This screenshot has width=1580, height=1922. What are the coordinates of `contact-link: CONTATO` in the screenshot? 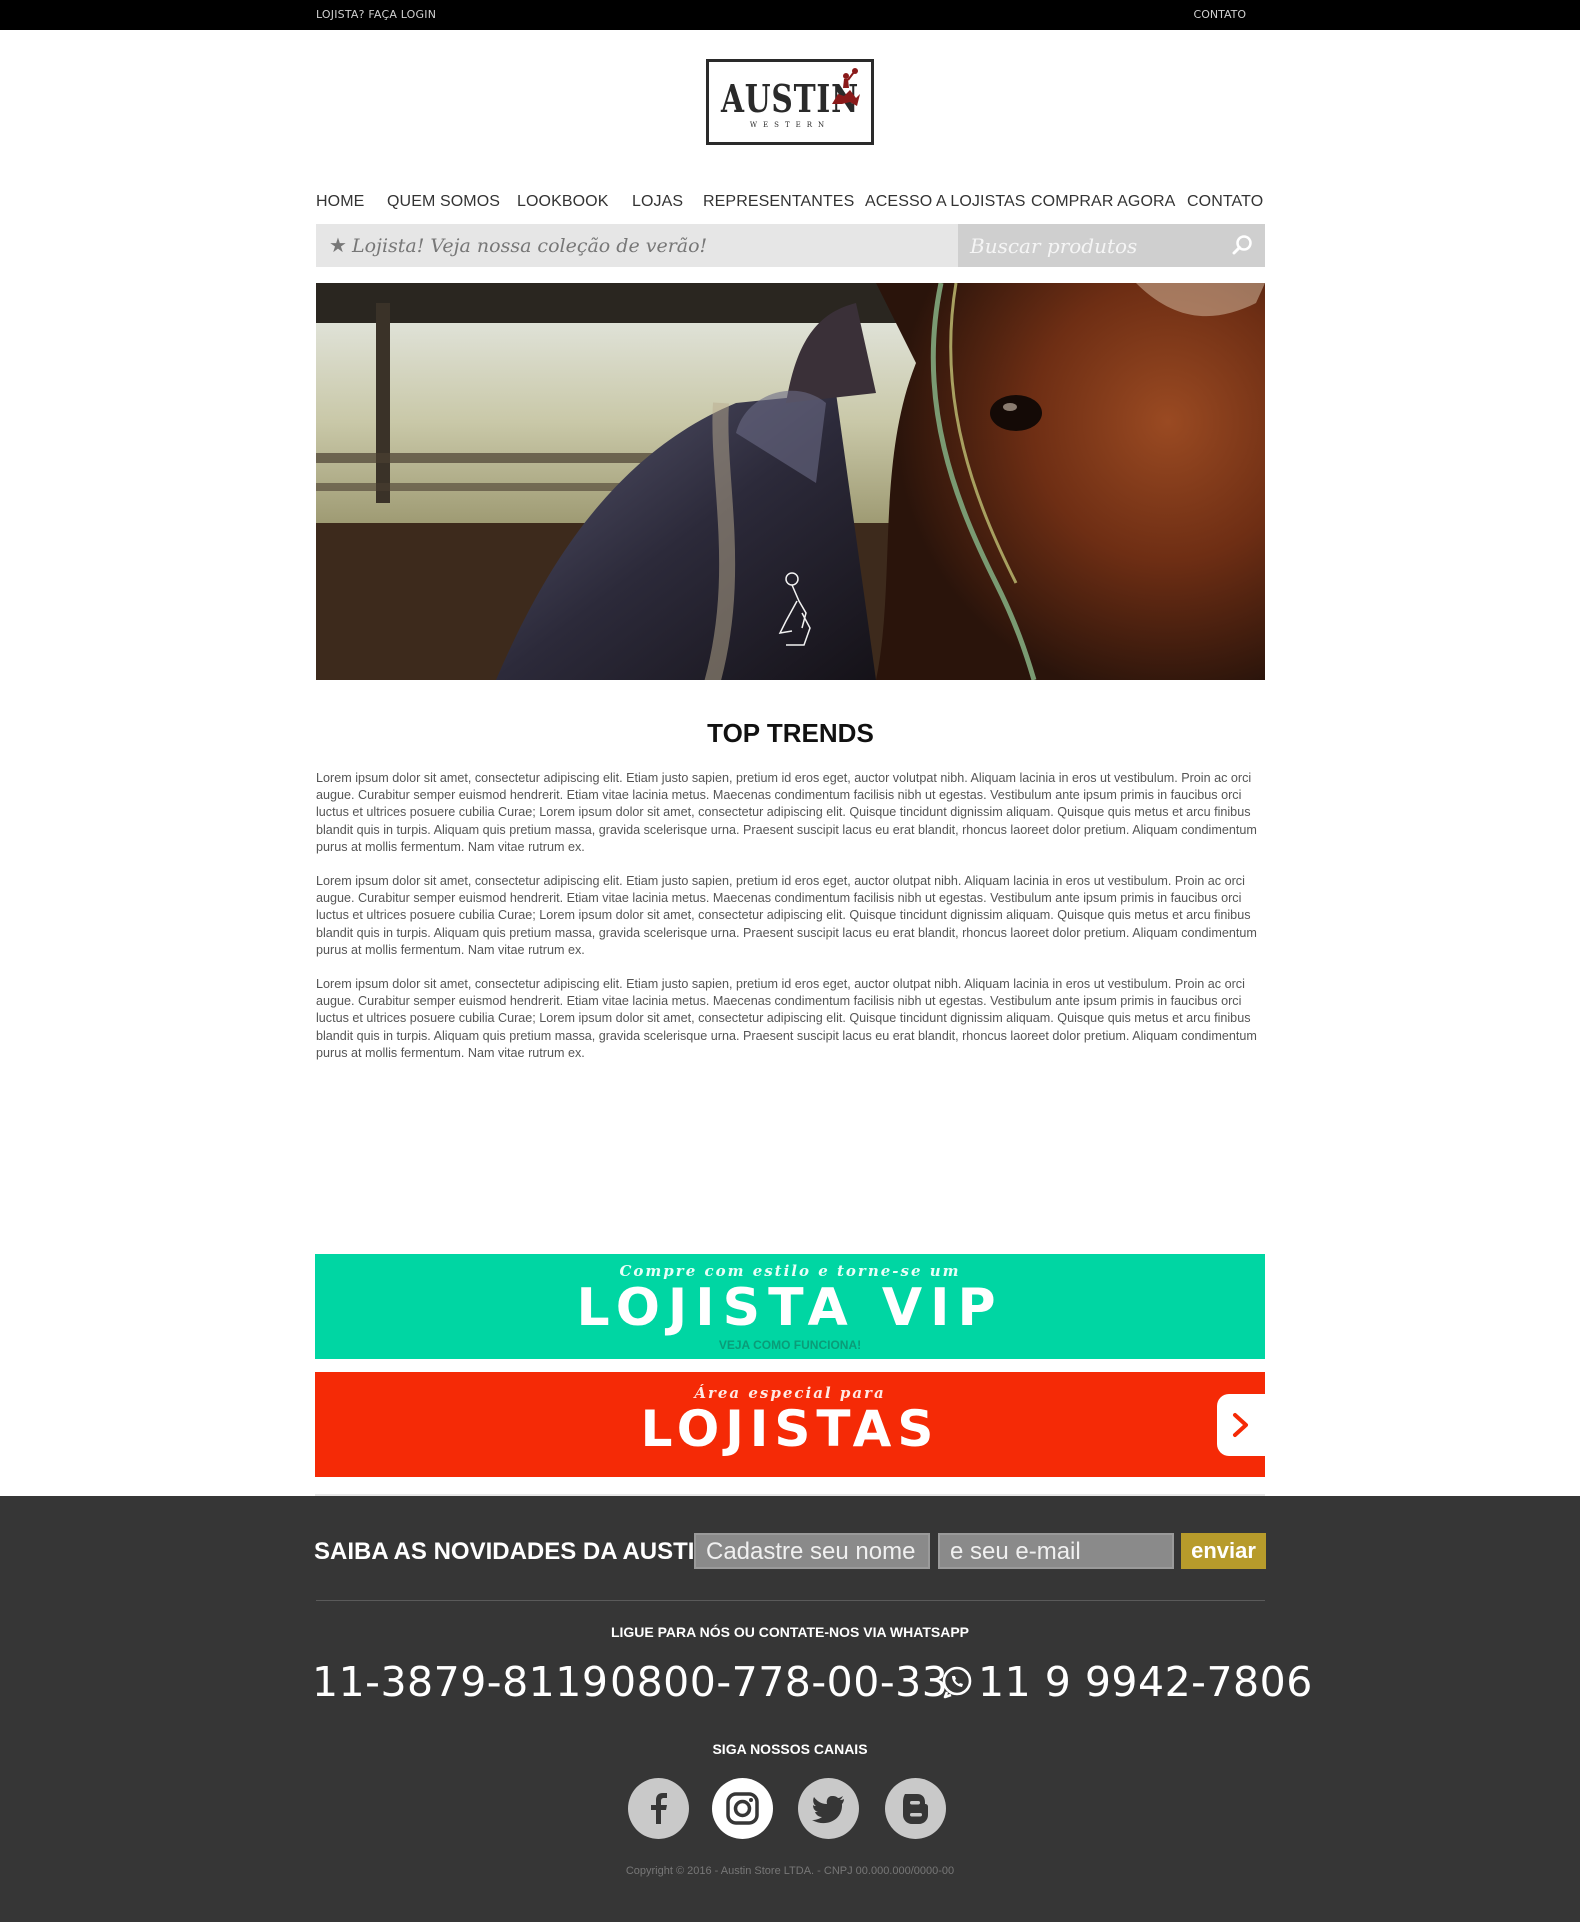 It's located at (1220, 14).